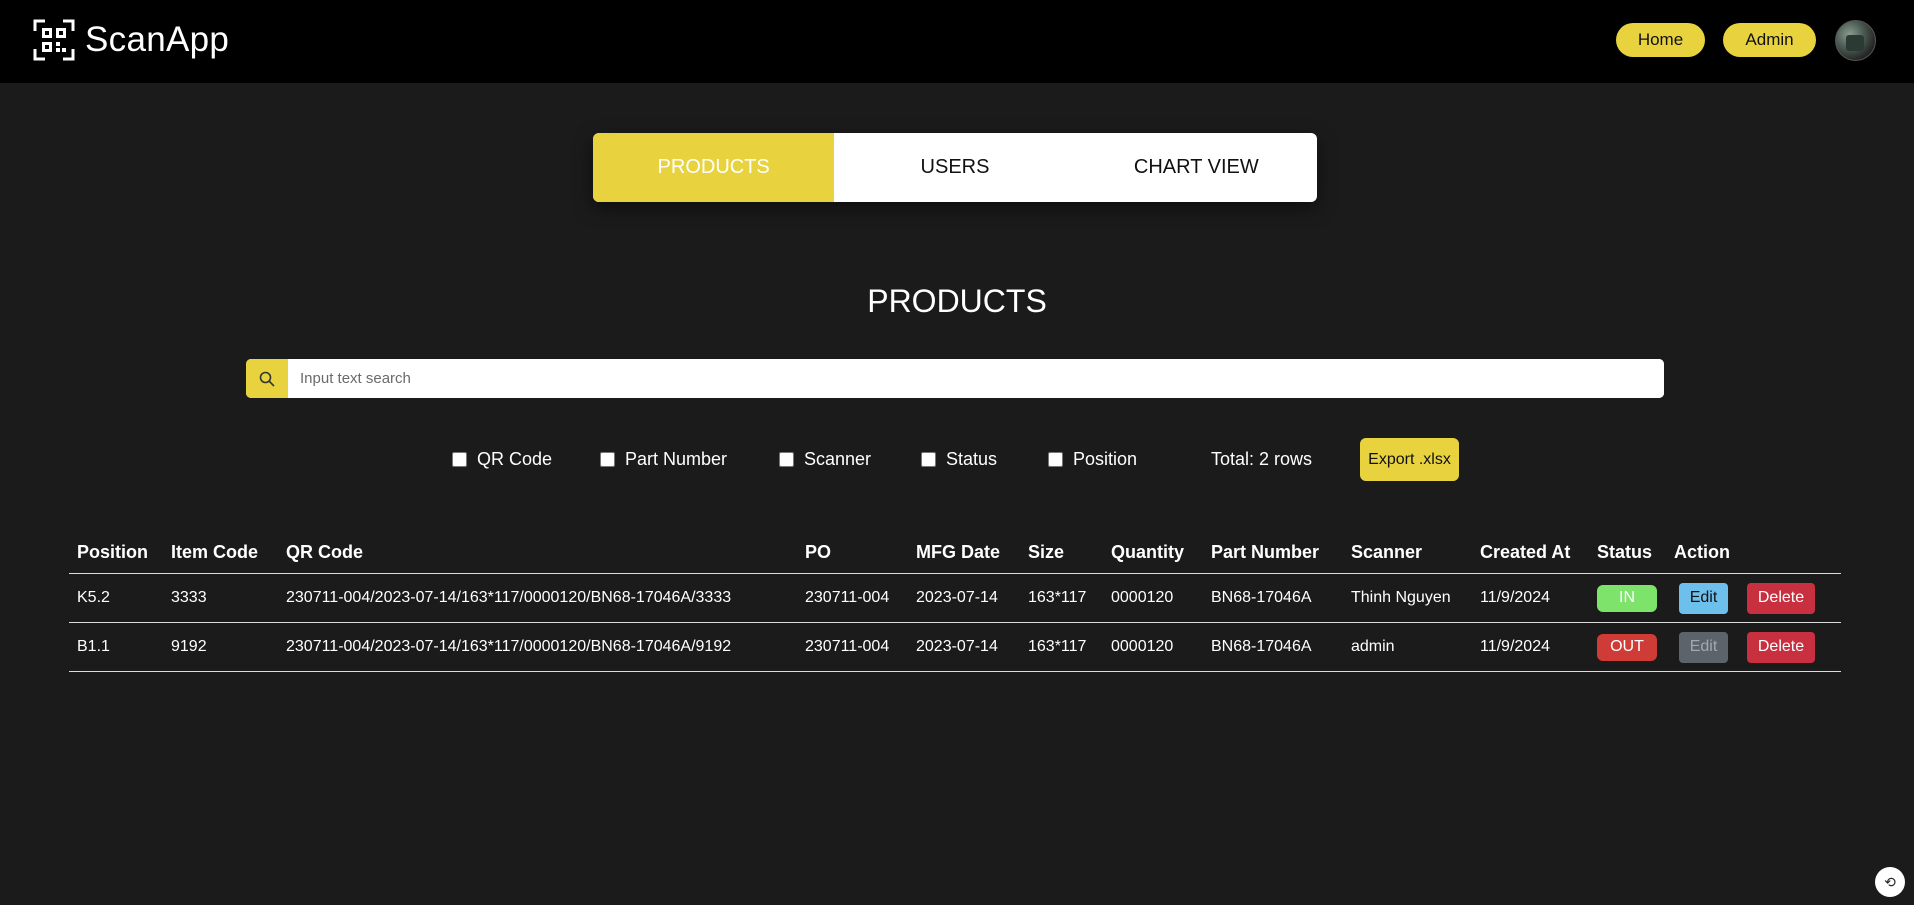  I want to click on status-cell: OUT, so click(1627, 647).